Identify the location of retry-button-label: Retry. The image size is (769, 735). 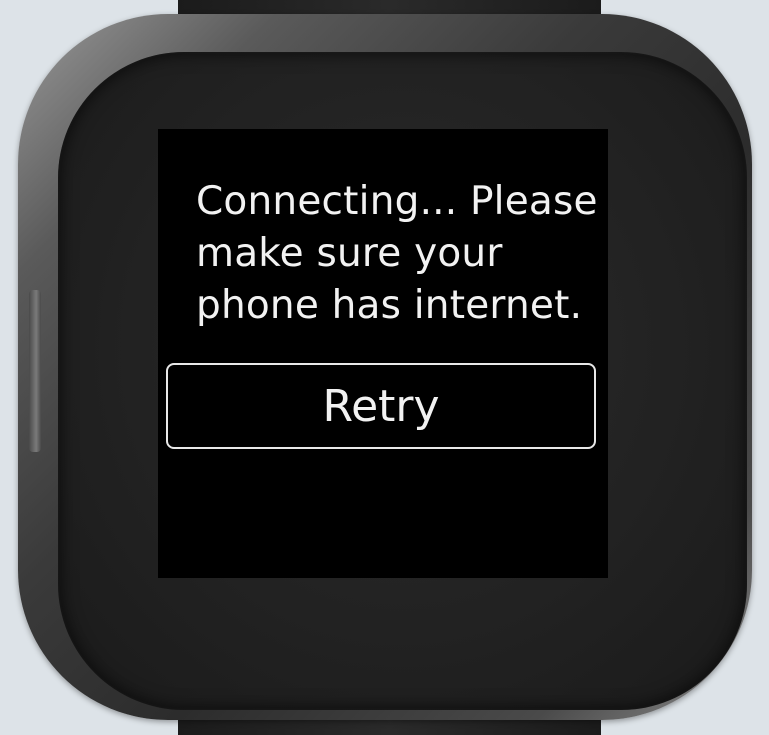
(381, 406).